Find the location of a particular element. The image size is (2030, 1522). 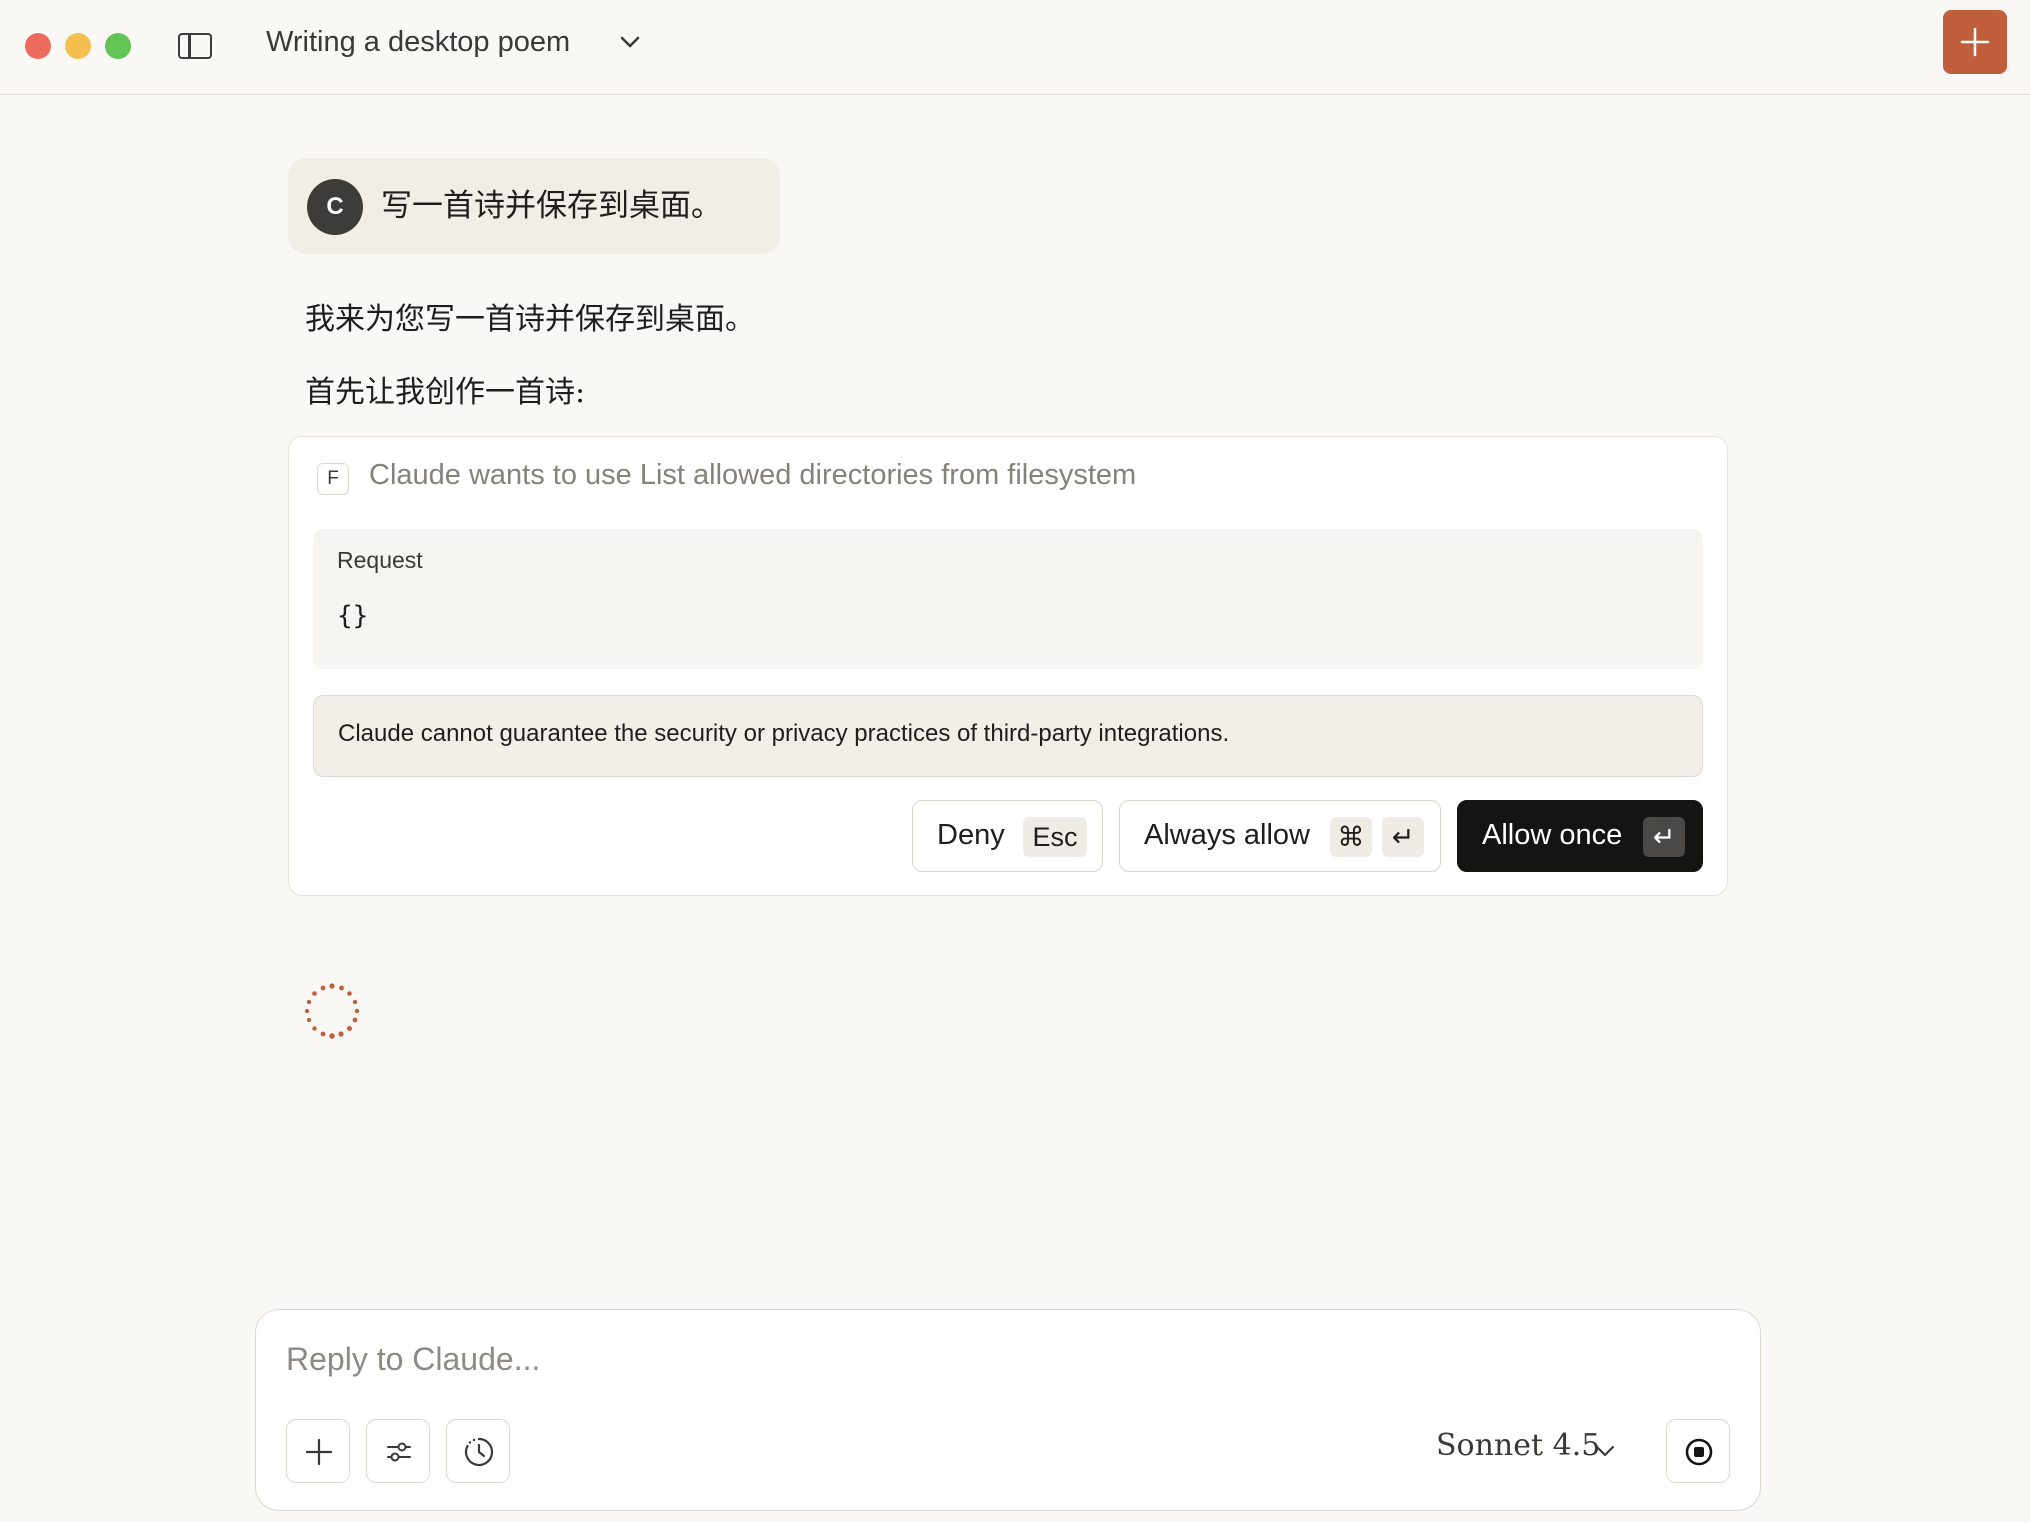

always-allow-button: Always allow ⌘ ↵ is located at coordinates (1280, 836).